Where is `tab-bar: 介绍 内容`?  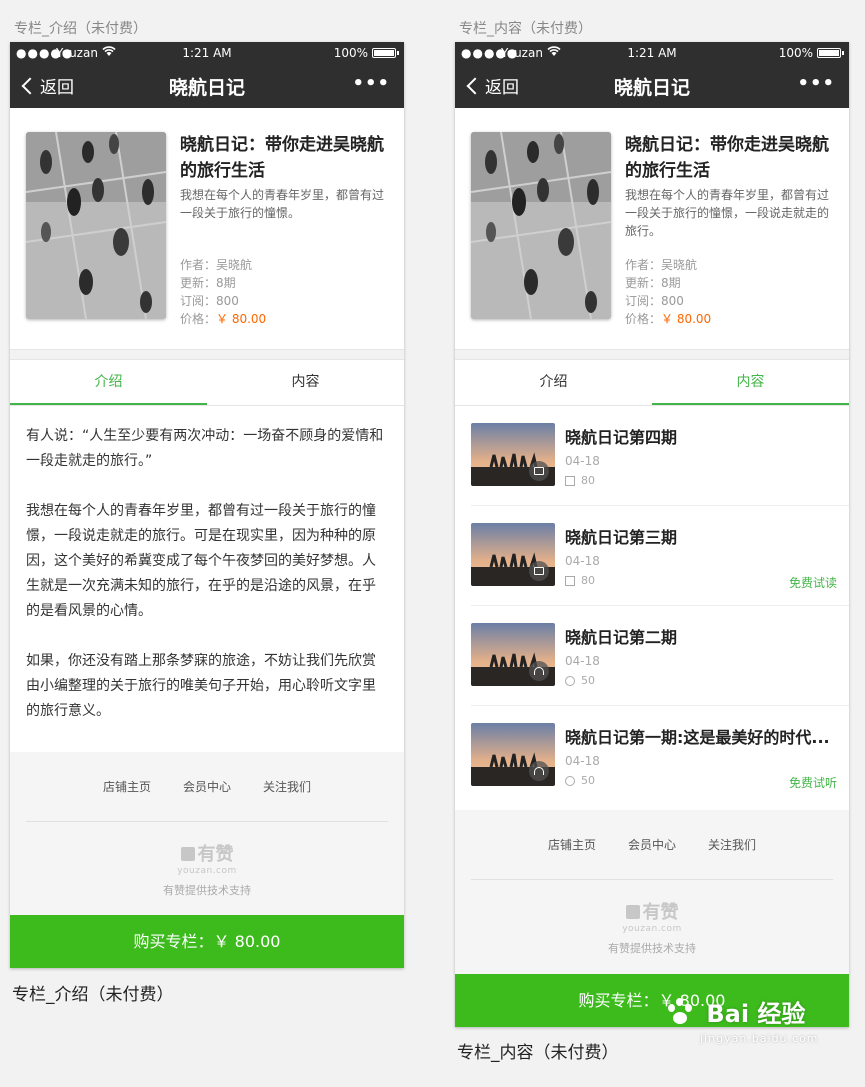
tab-bar: 介绍 内容 is located at coordinates (652, 383).